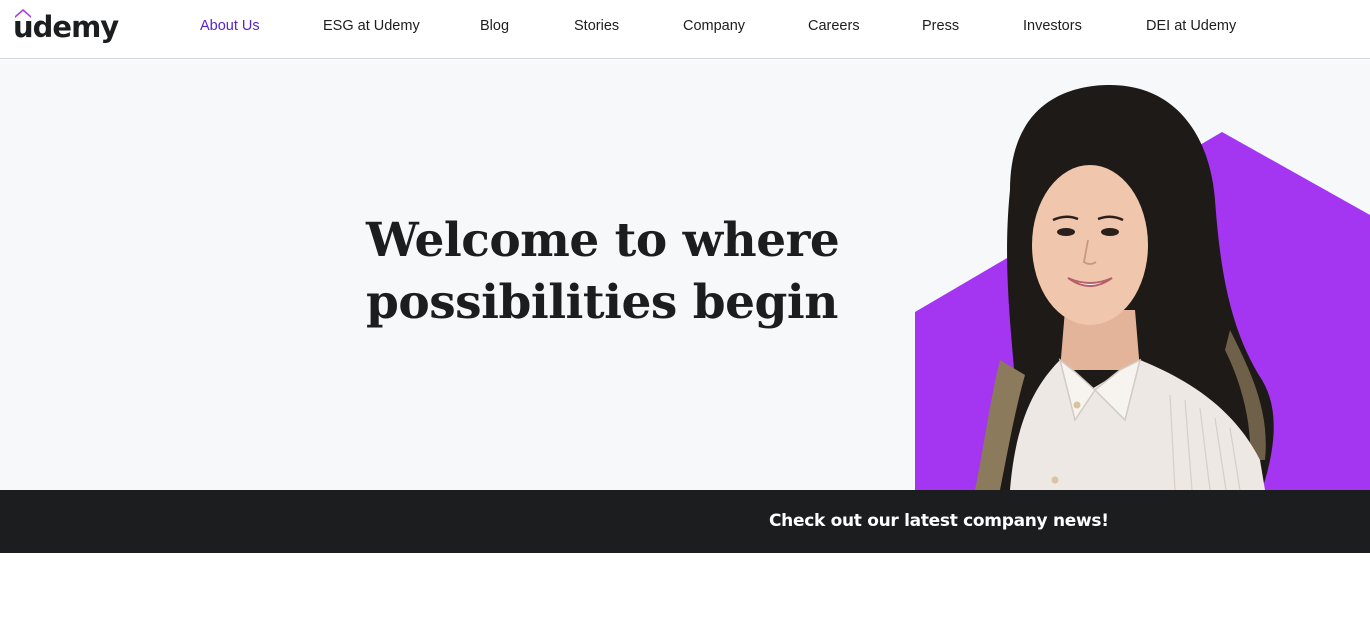  I want to click on company-news-link: Check out our latest company news!, so click(939, 521).